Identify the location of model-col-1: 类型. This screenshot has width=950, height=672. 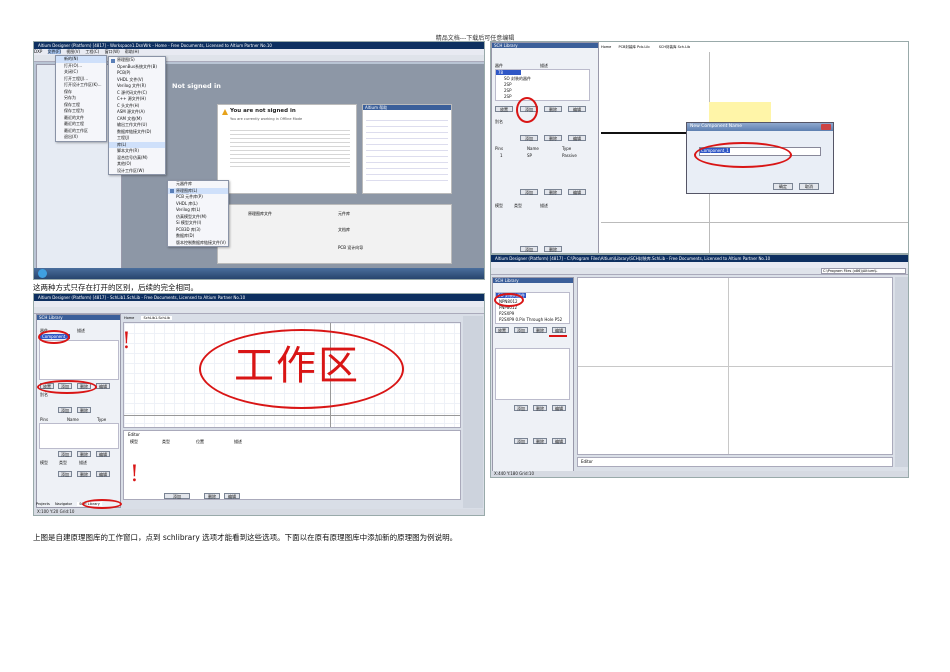
(63, 462).